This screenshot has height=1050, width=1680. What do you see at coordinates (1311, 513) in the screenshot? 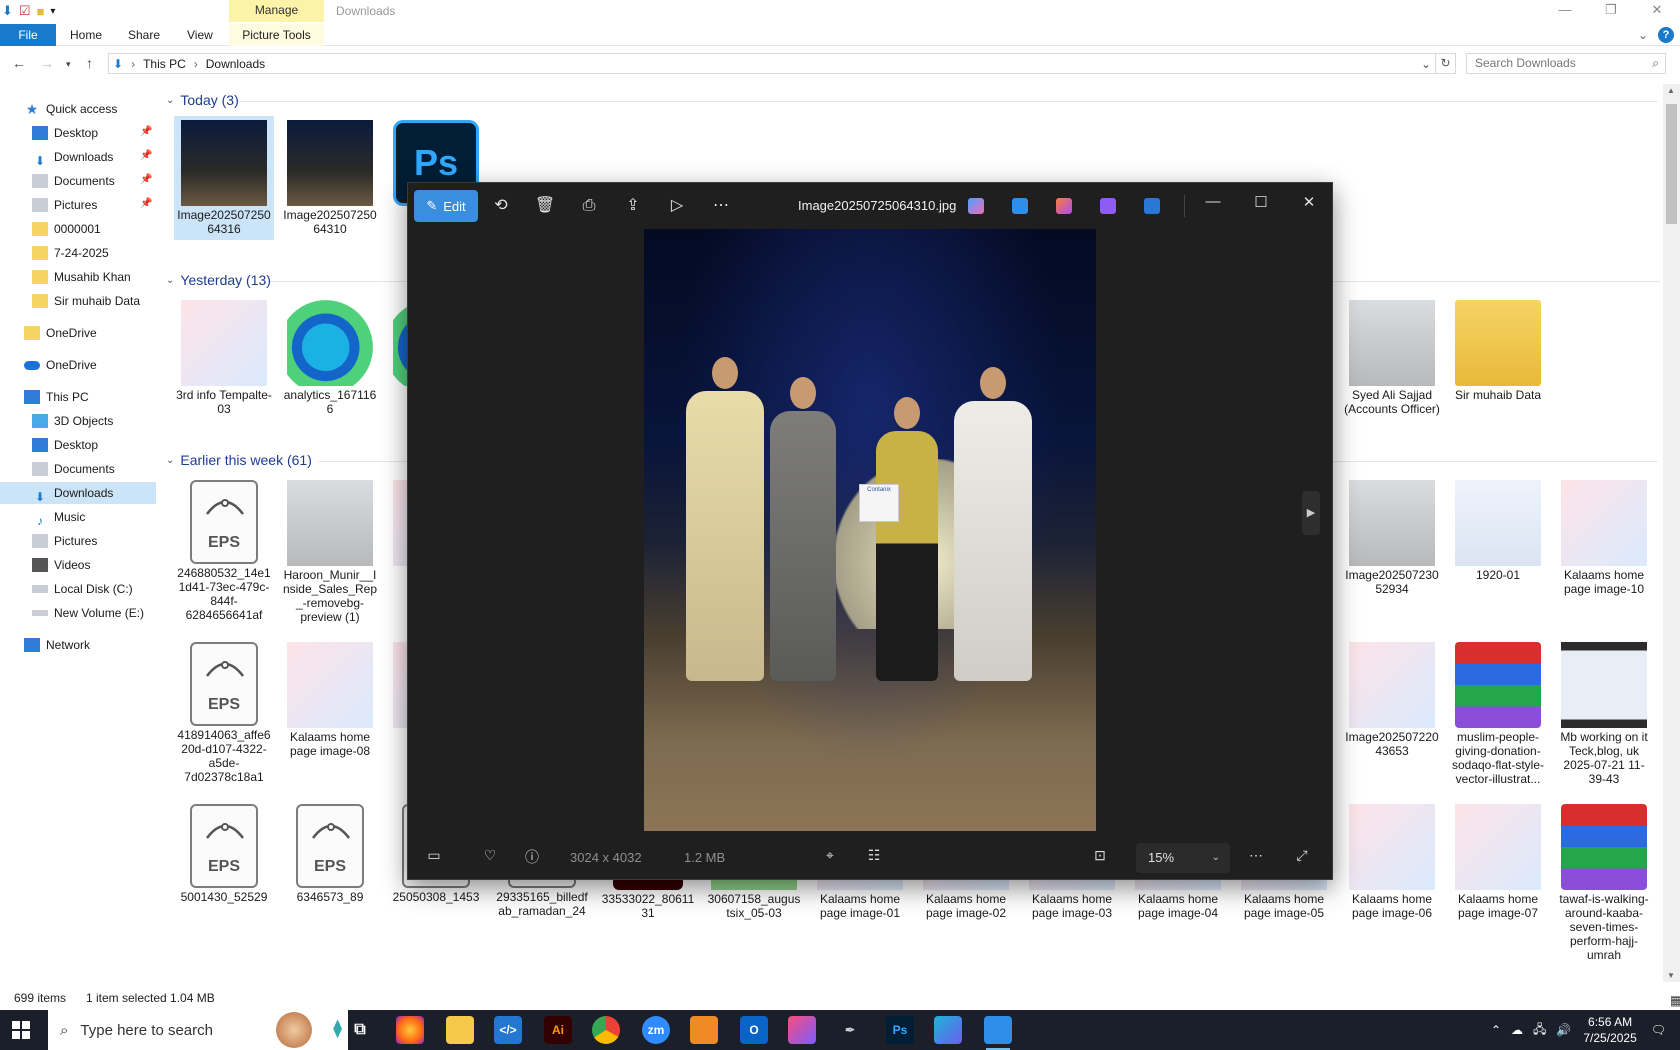
I see `next-image-icon: ▶` at bounding box center [1311, 513].